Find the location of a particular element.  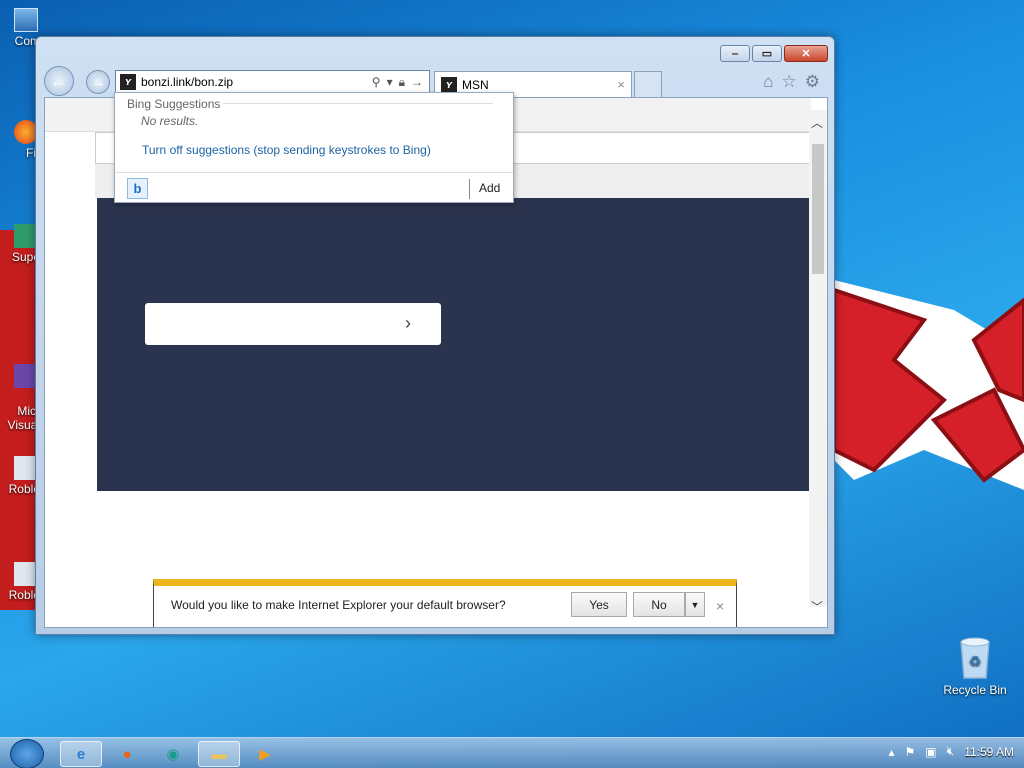

new-tab-button is located at coordinates (648, 84).